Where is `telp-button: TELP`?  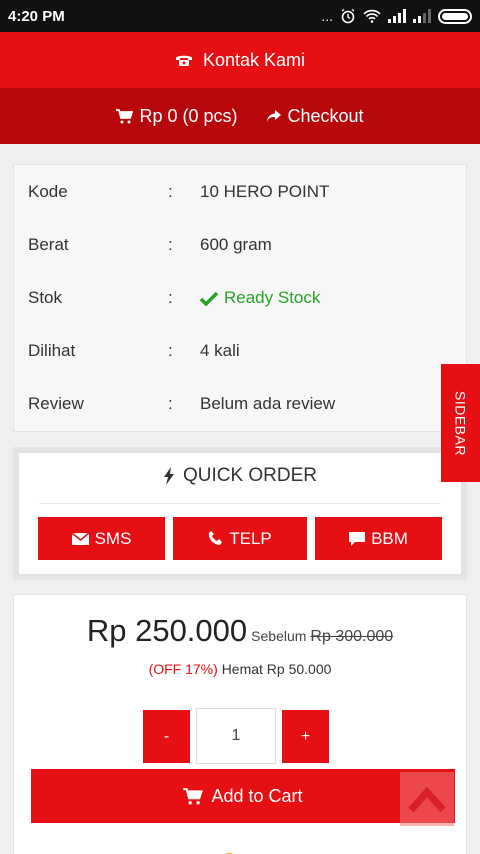 telp-button: TELP is located at coordinates (240, 538).